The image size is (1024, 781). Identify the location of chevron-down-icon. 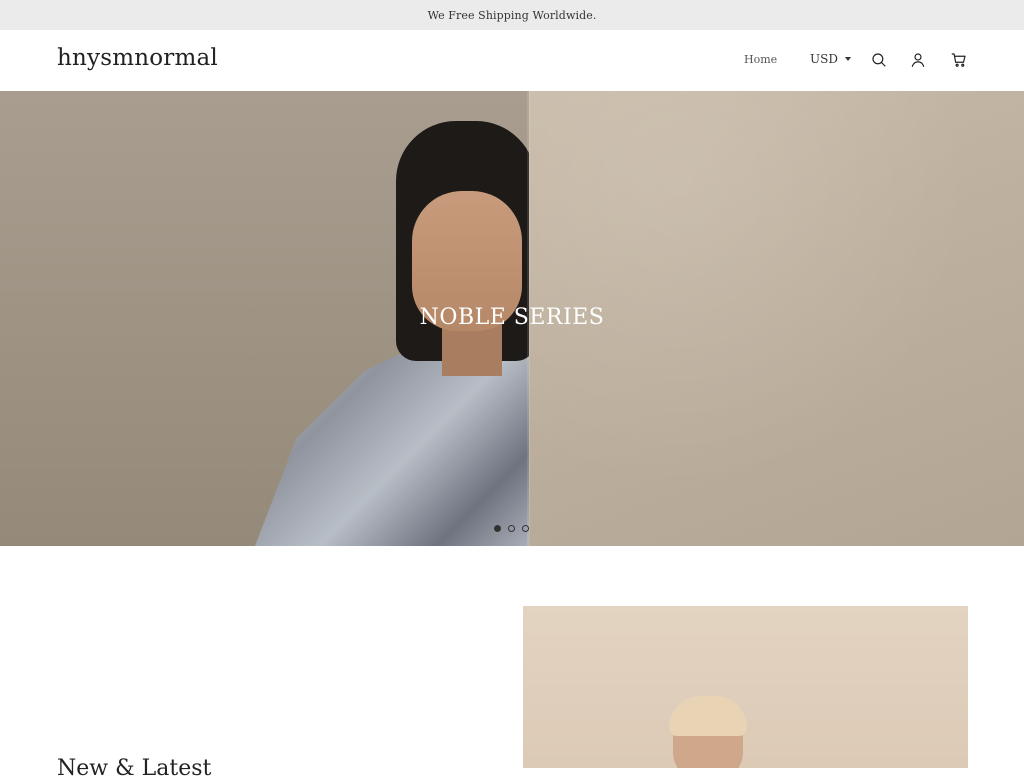
(847, 59).